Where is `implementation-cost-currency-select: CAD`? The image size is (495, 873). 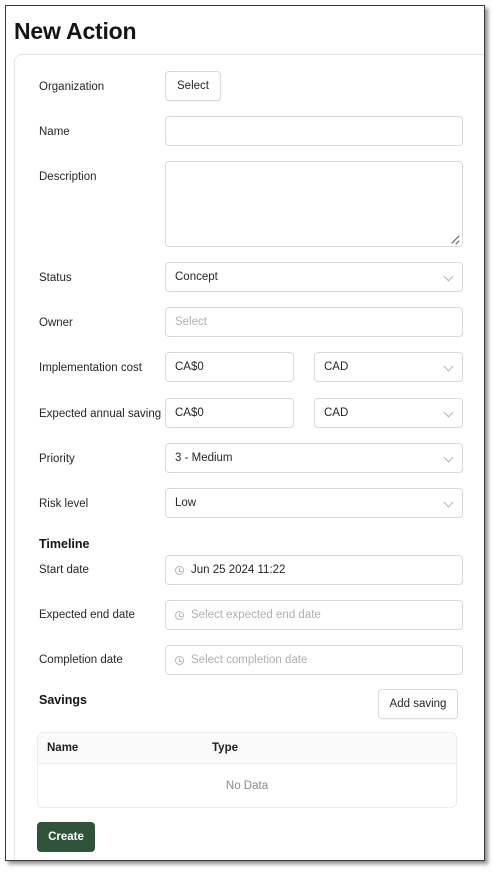 implementation-cost-currency-select: CAD is located at coordinates (388, 367).